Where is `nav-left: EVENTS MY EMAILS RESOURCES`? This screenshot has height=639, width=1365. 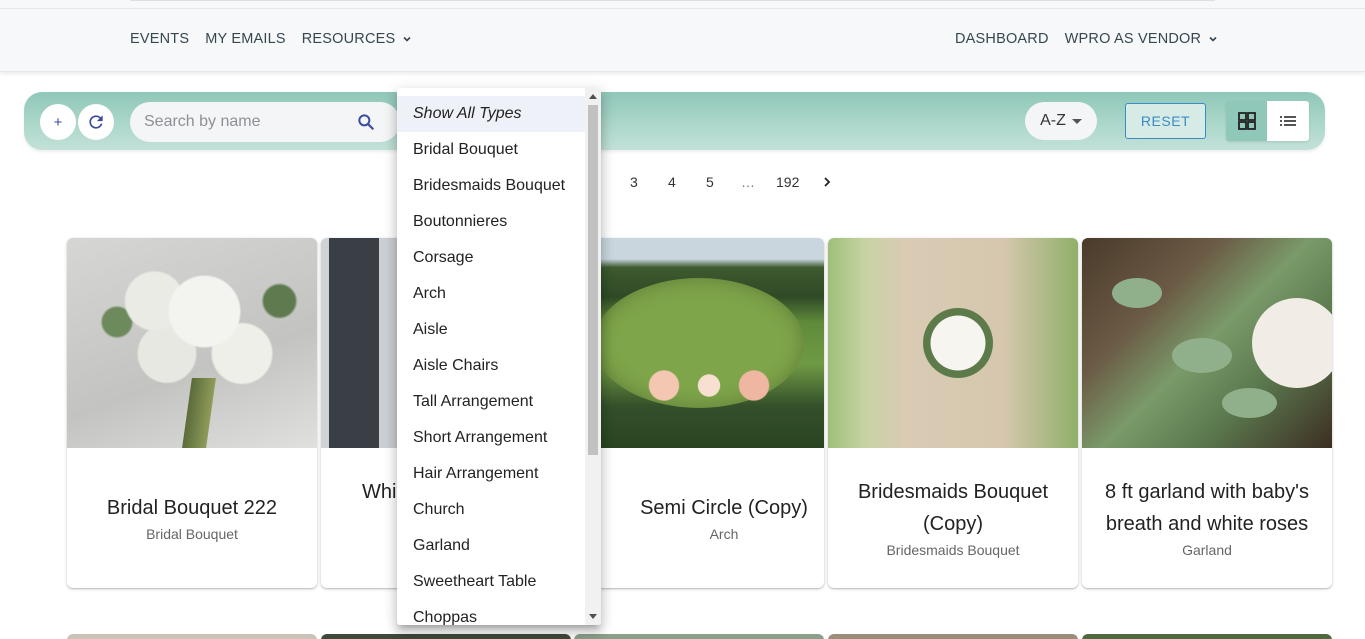
nav-left: EVENTS MY EMAILS RESOURCES is located at coordinates (279, 39).